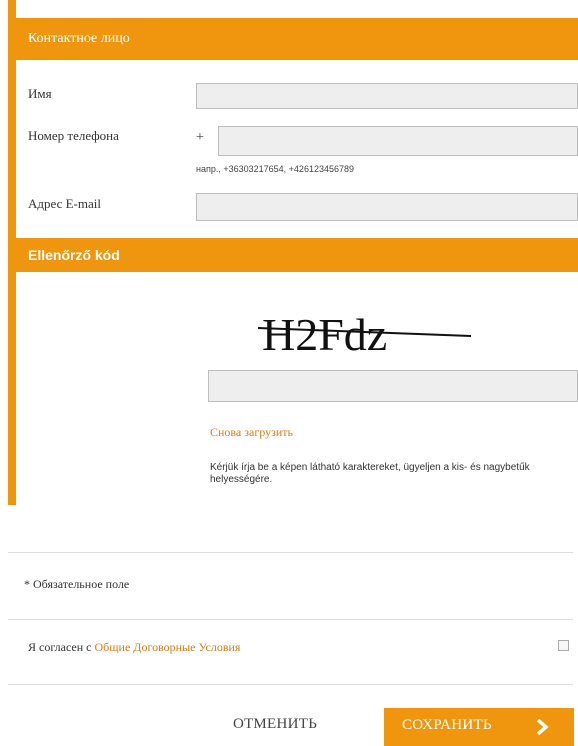 This screenshot has width=578, height=746. I want to click on terms-link: Общие Договорные Условия, so click(168, 647).